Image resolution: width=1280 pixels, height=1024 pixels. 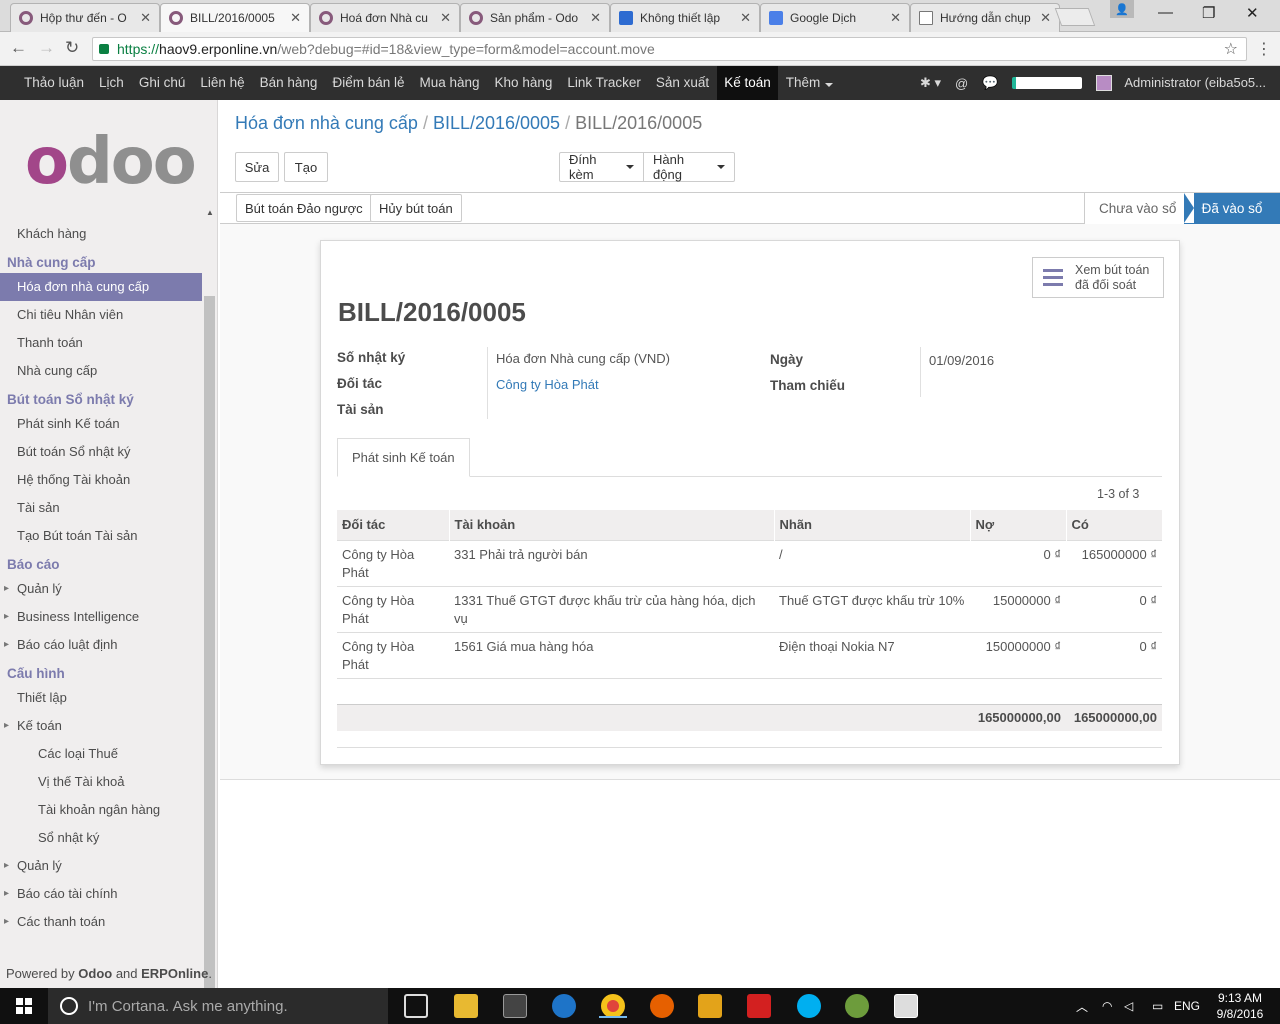 I want to click on action-dropdown: Hành động, so click(x=689, y=167).